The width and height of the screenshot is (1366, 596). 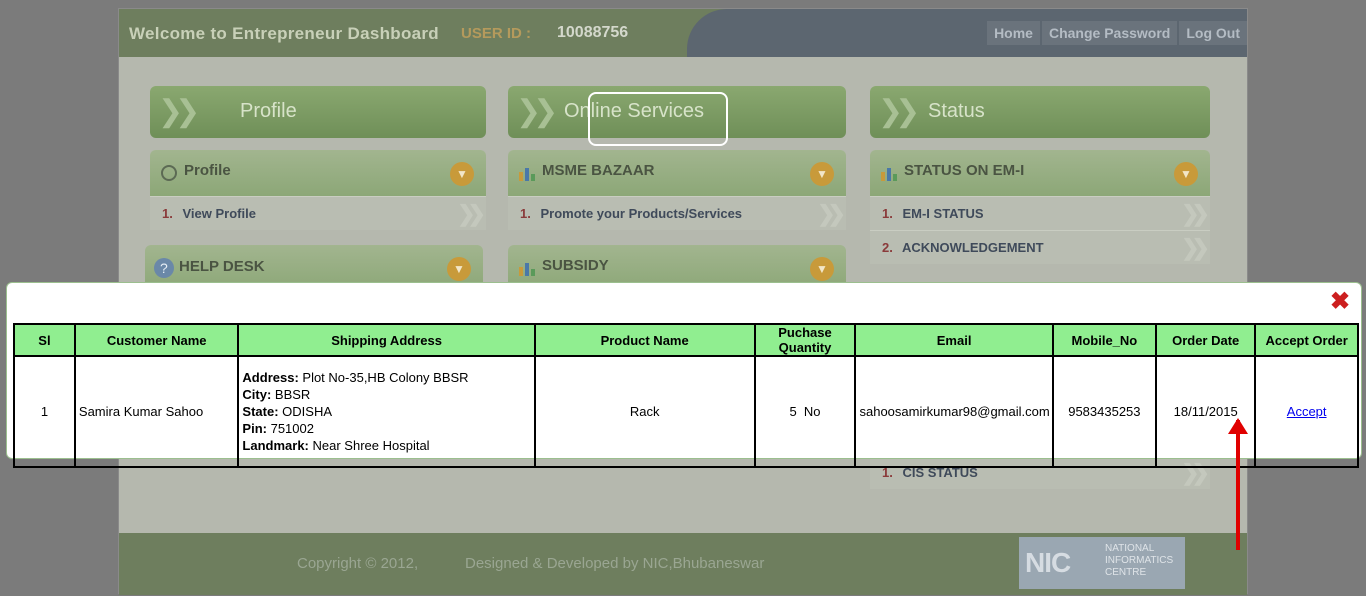 I want to click on item-label: View Profile, so click(x=219, y=213).